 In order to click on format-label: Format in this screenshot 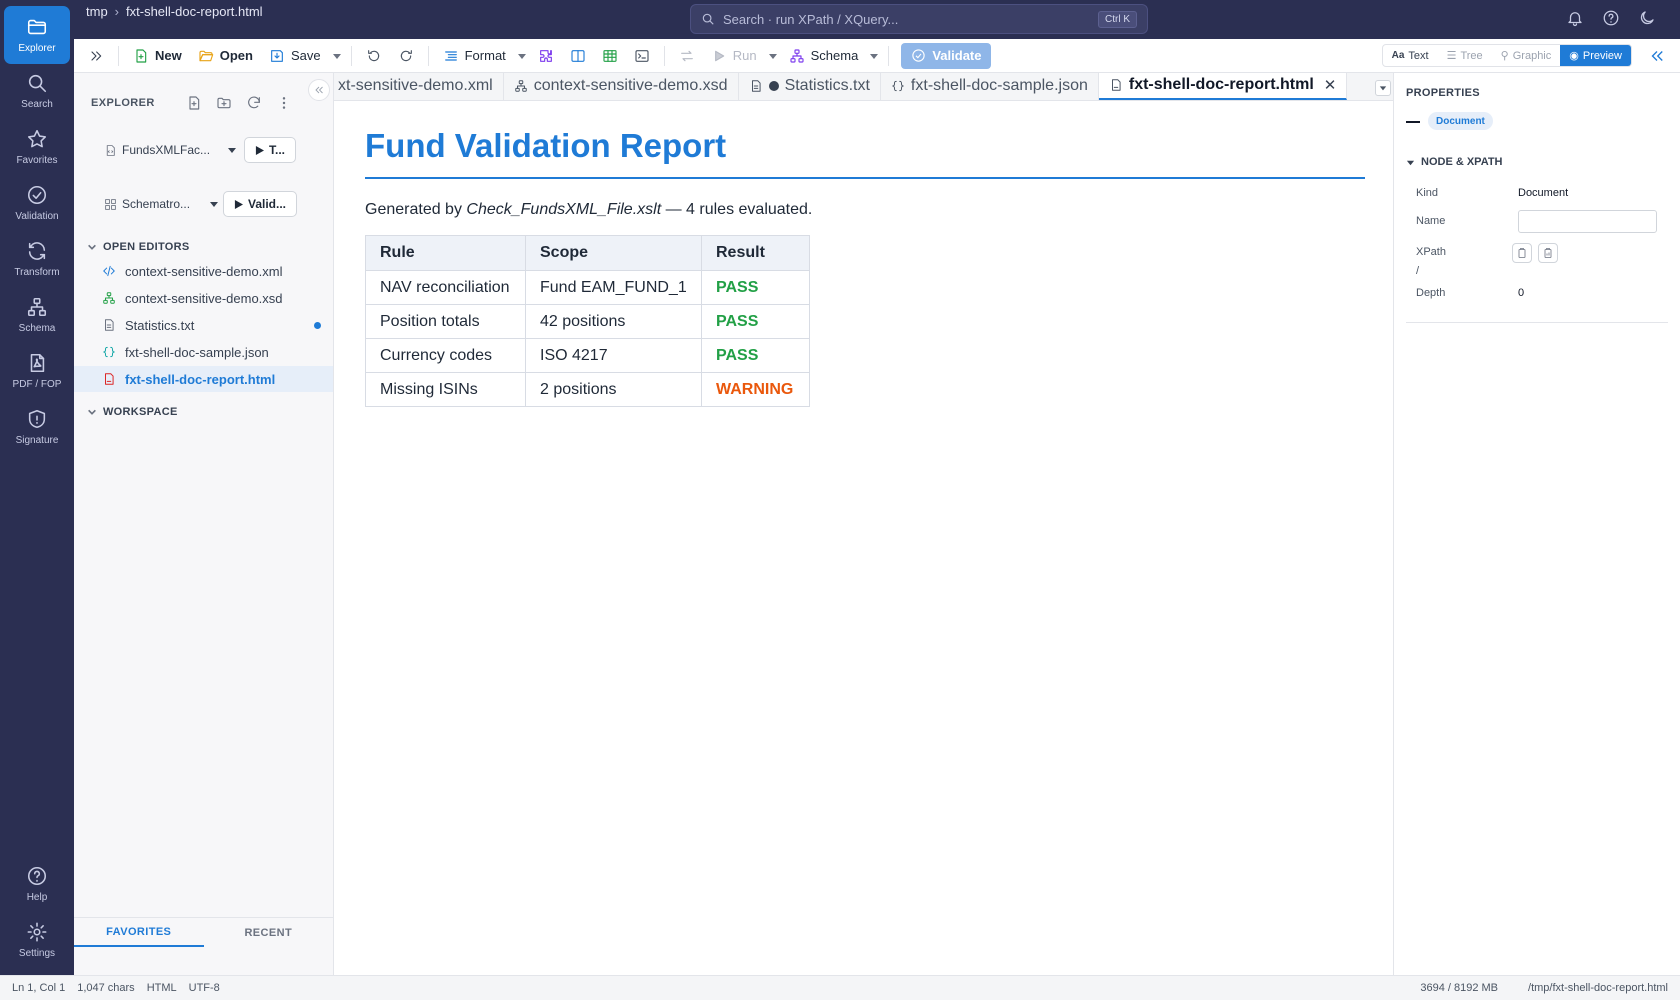, I will do `click(485, 55)`.